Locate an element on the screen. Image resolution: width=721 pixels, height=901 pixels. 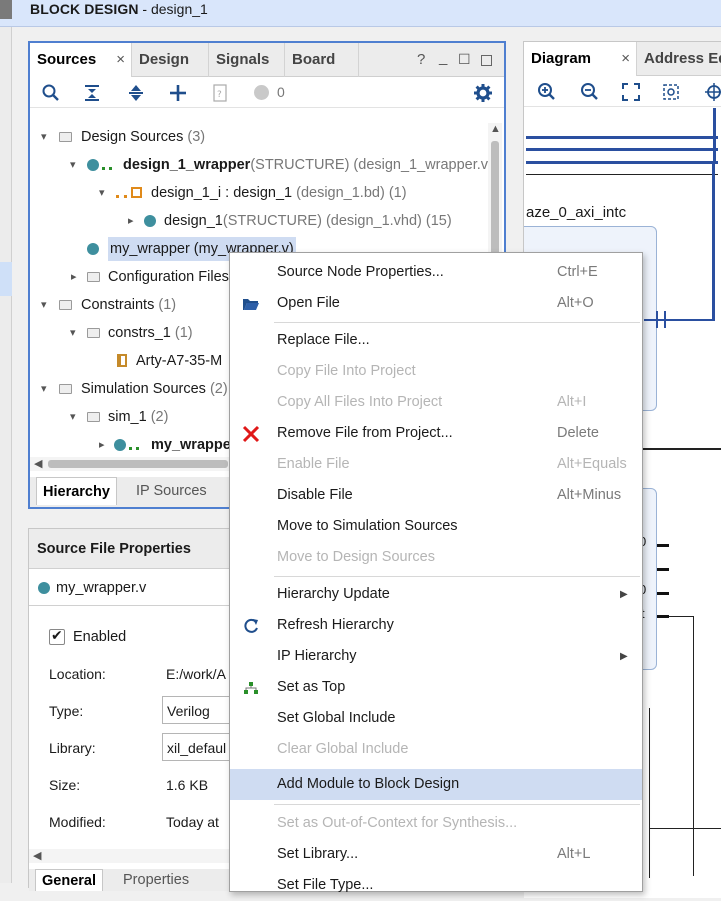
document-properties-icon: ? is located at coordinates (220, 93).